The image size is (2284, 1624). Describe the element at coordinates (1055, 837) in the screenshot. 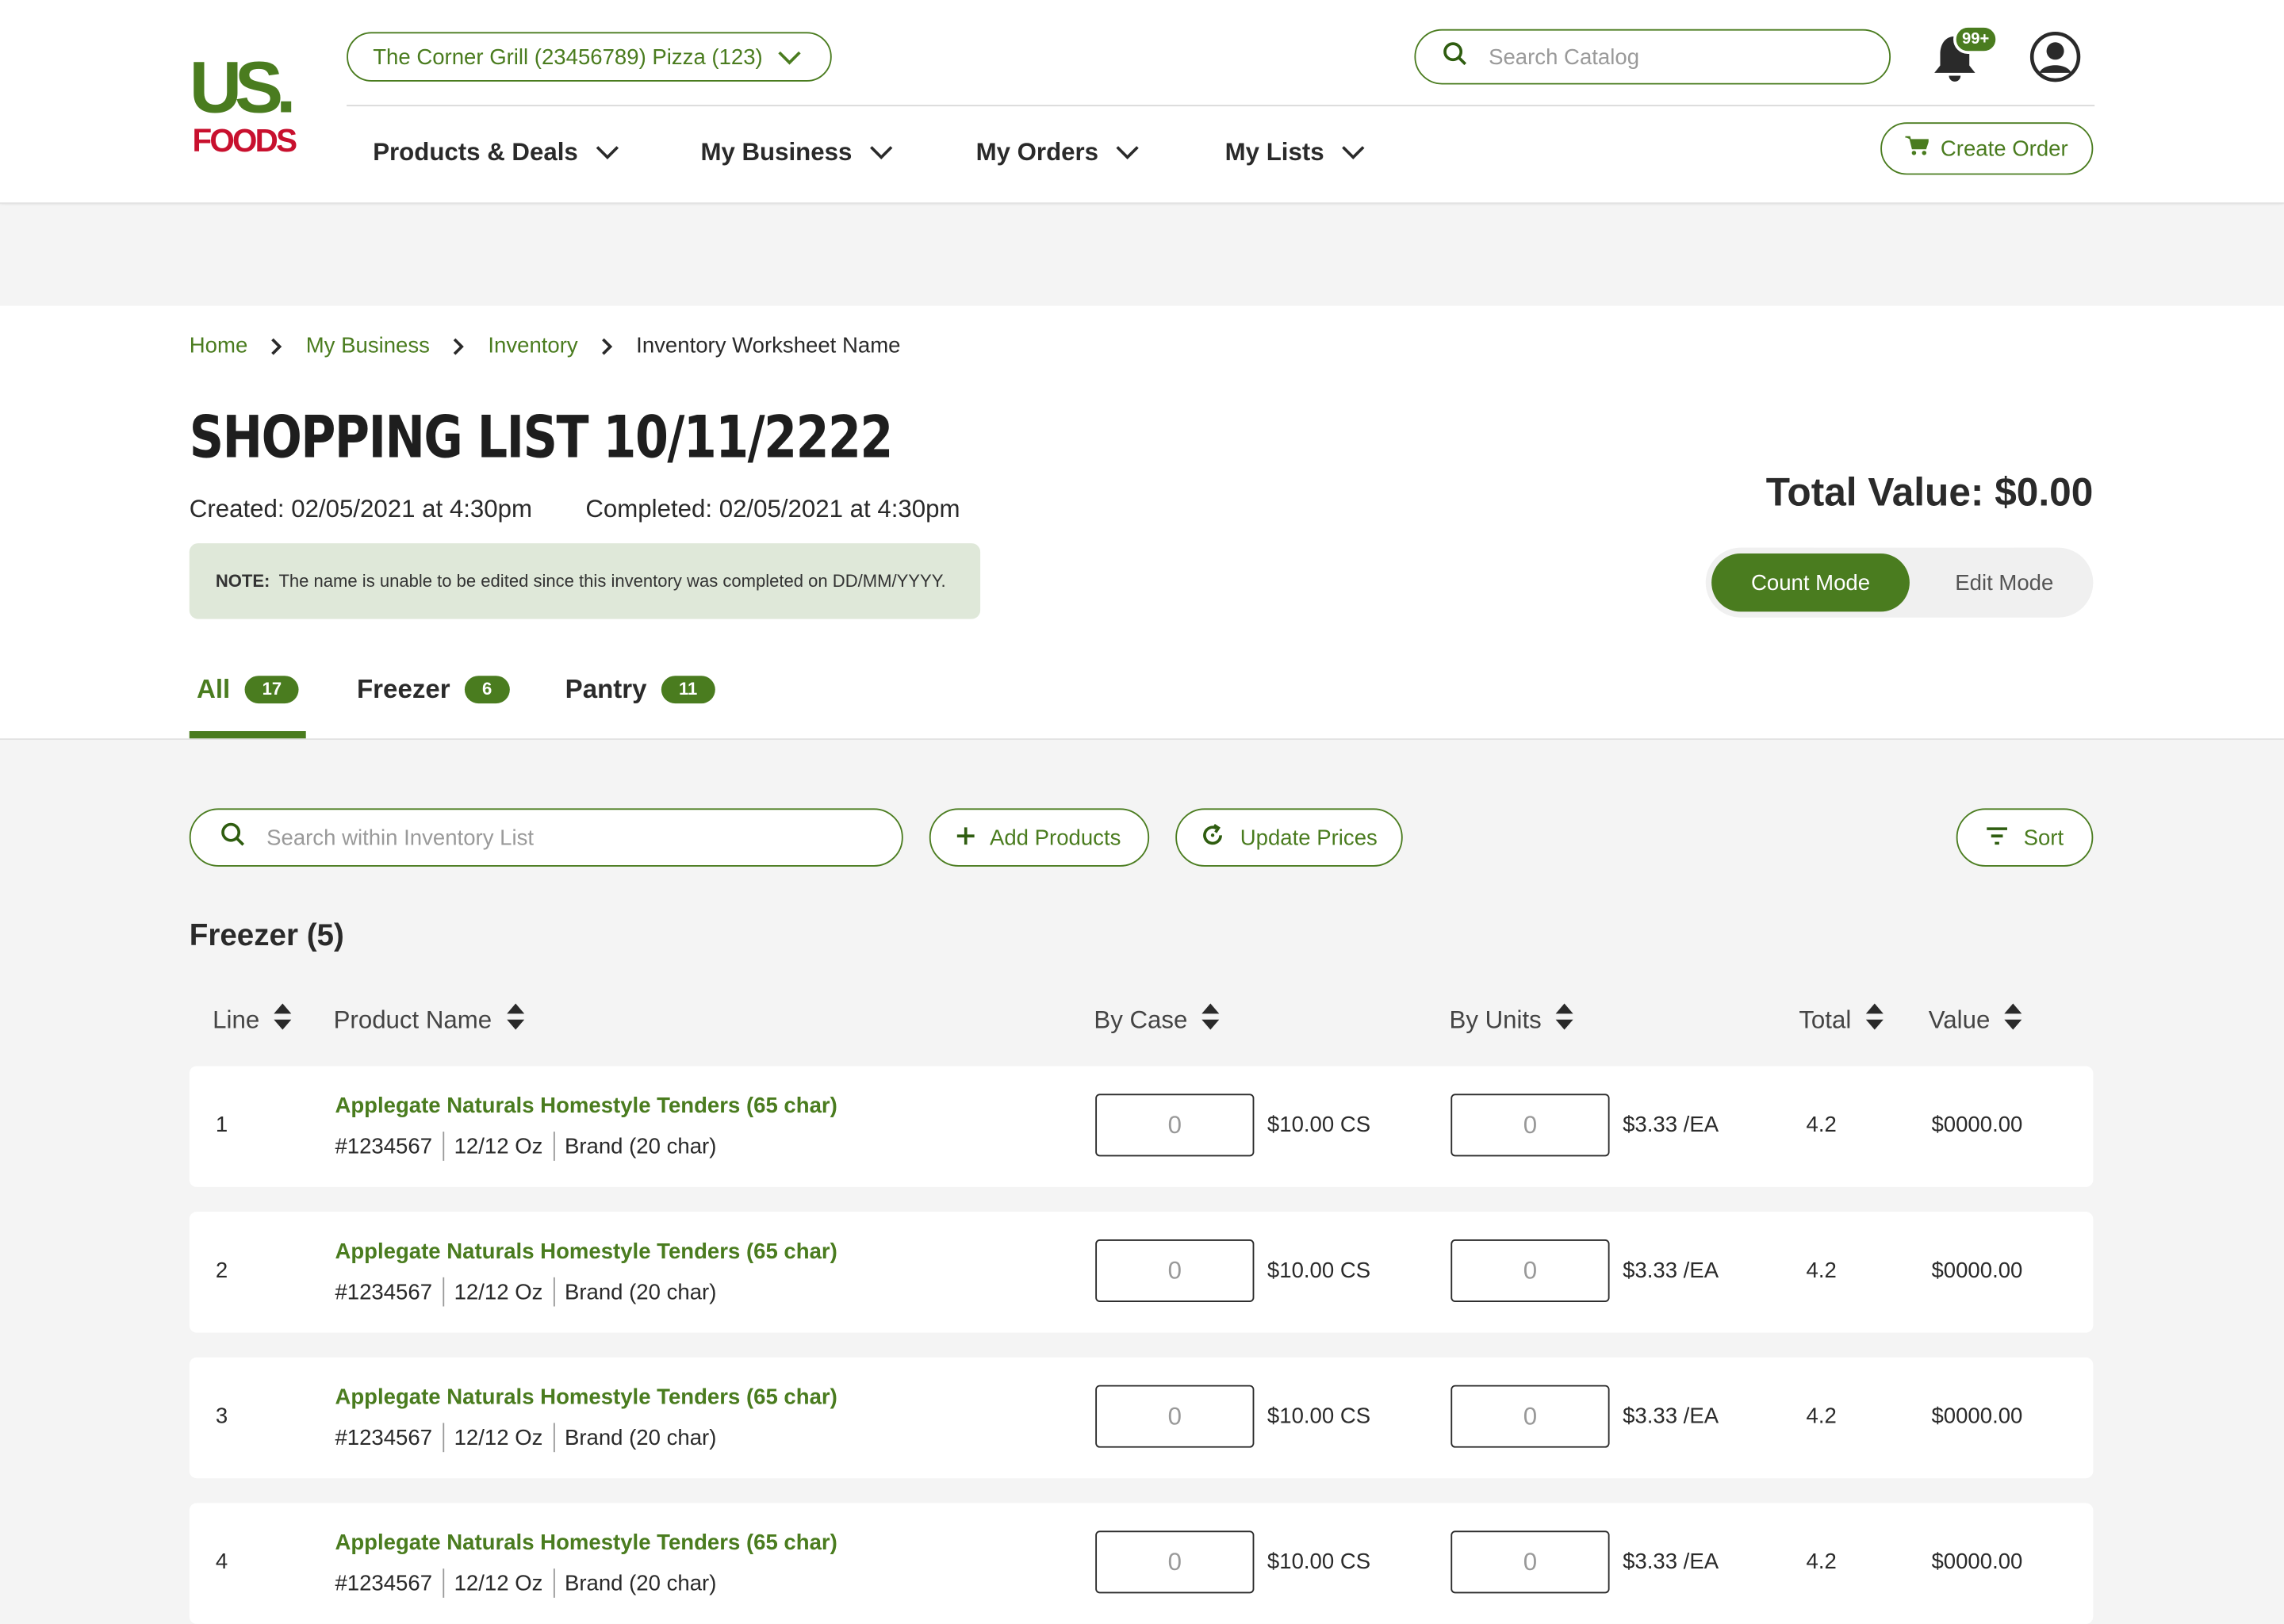

I see `add-products-label: Add Products` at that location.